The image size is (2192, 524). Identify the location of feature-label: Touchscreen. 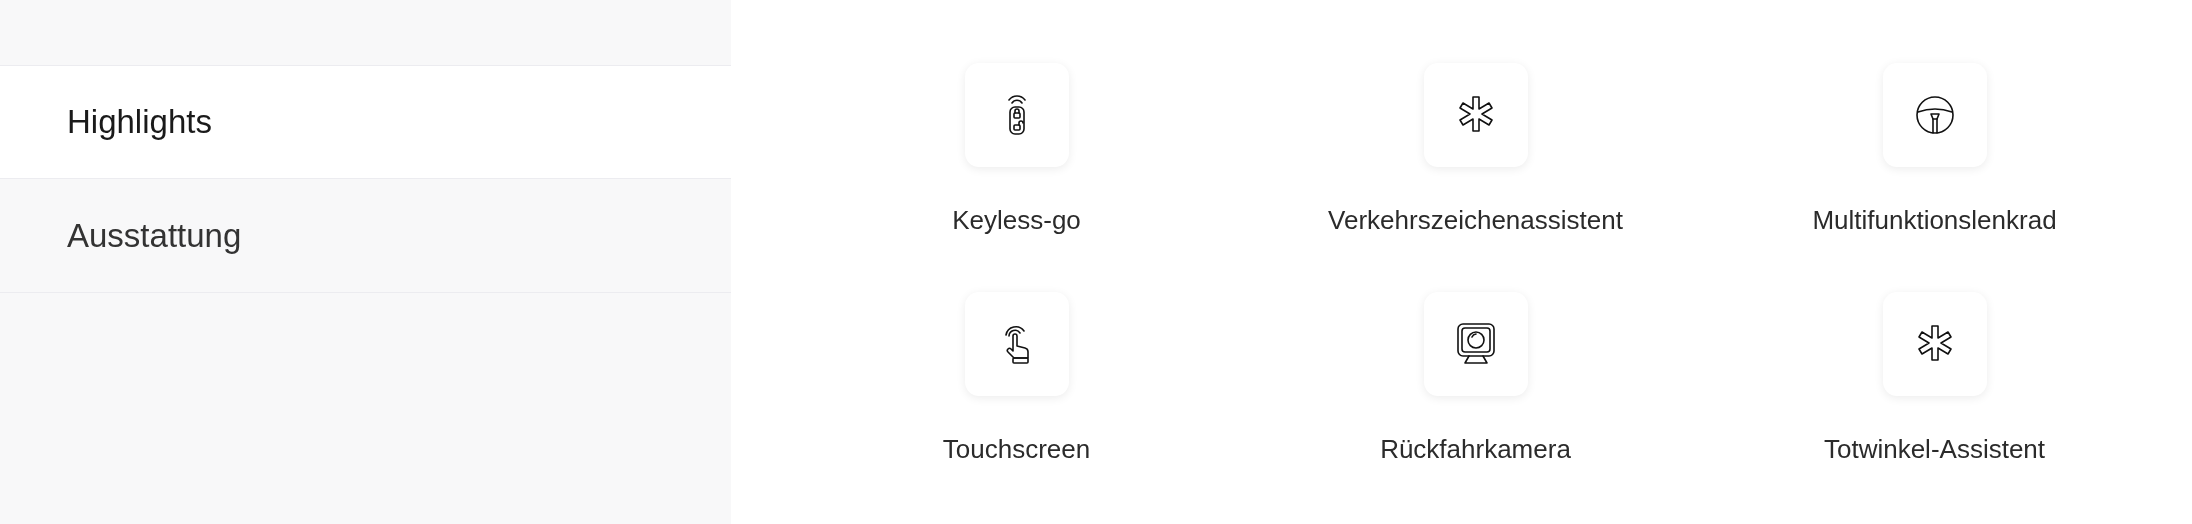
(1016, 449).